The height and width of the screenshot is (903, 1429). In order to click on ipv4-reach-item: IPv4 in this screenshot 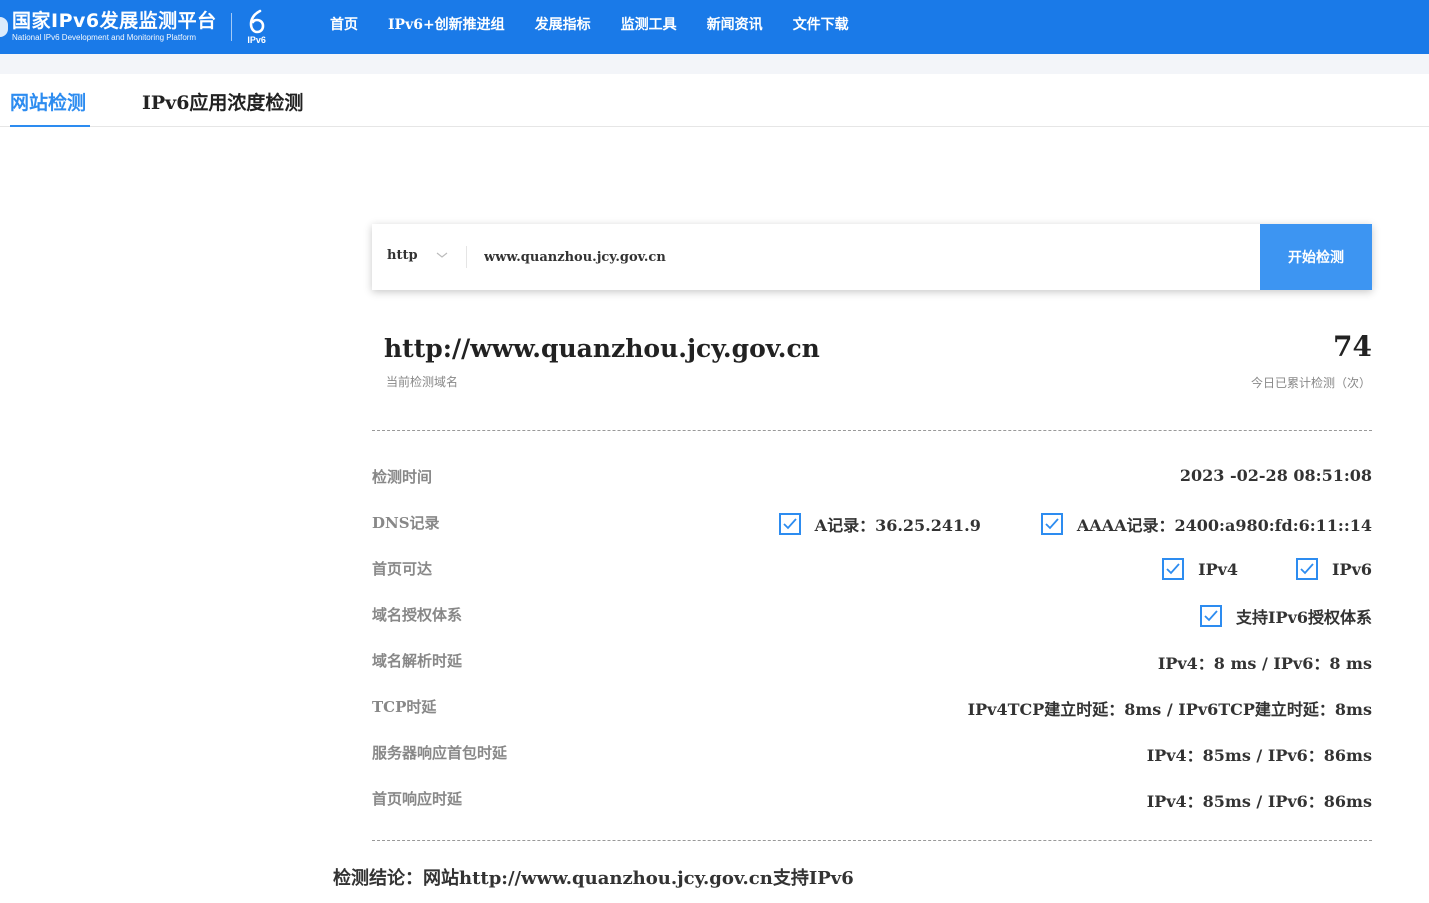, I will do `click(1200, 569)`.